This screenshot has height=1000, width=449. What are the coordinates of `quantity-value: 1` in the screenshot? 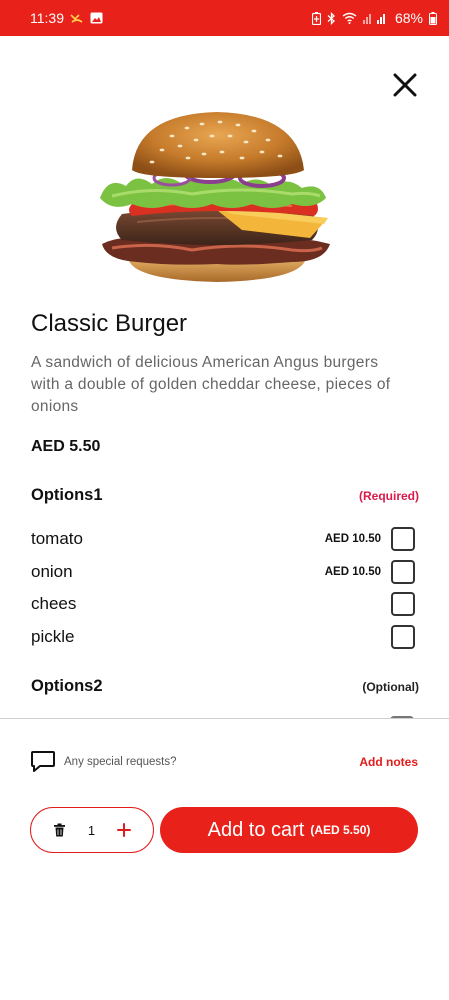 It's located at (91, 830).